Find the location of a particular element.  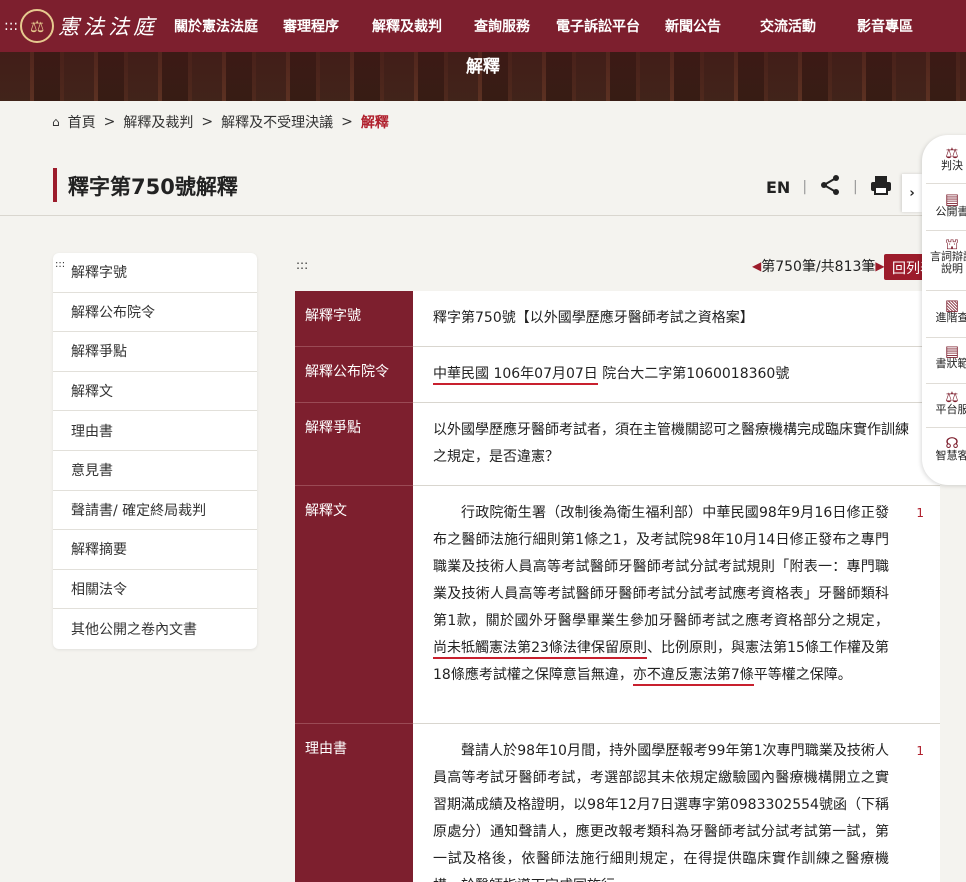

side-menu-item: 解釋公布院令 is located at coordinates (155, 313).